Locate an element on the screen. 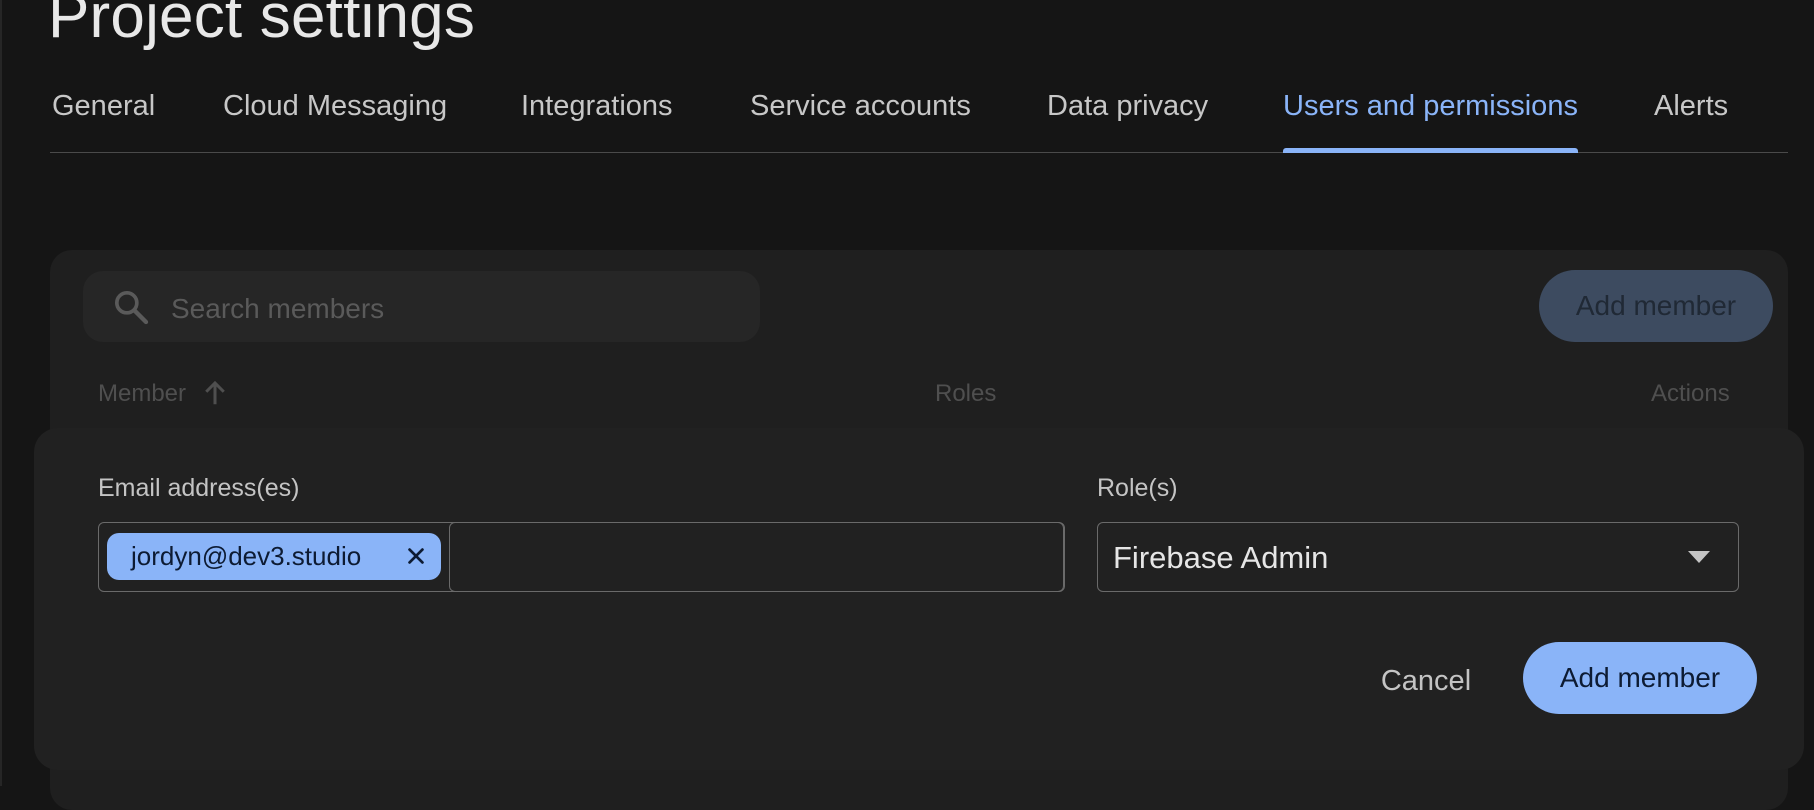 The height and width of the screenshot is (810, 1814). close-icon is located at coordinates (416, 556).